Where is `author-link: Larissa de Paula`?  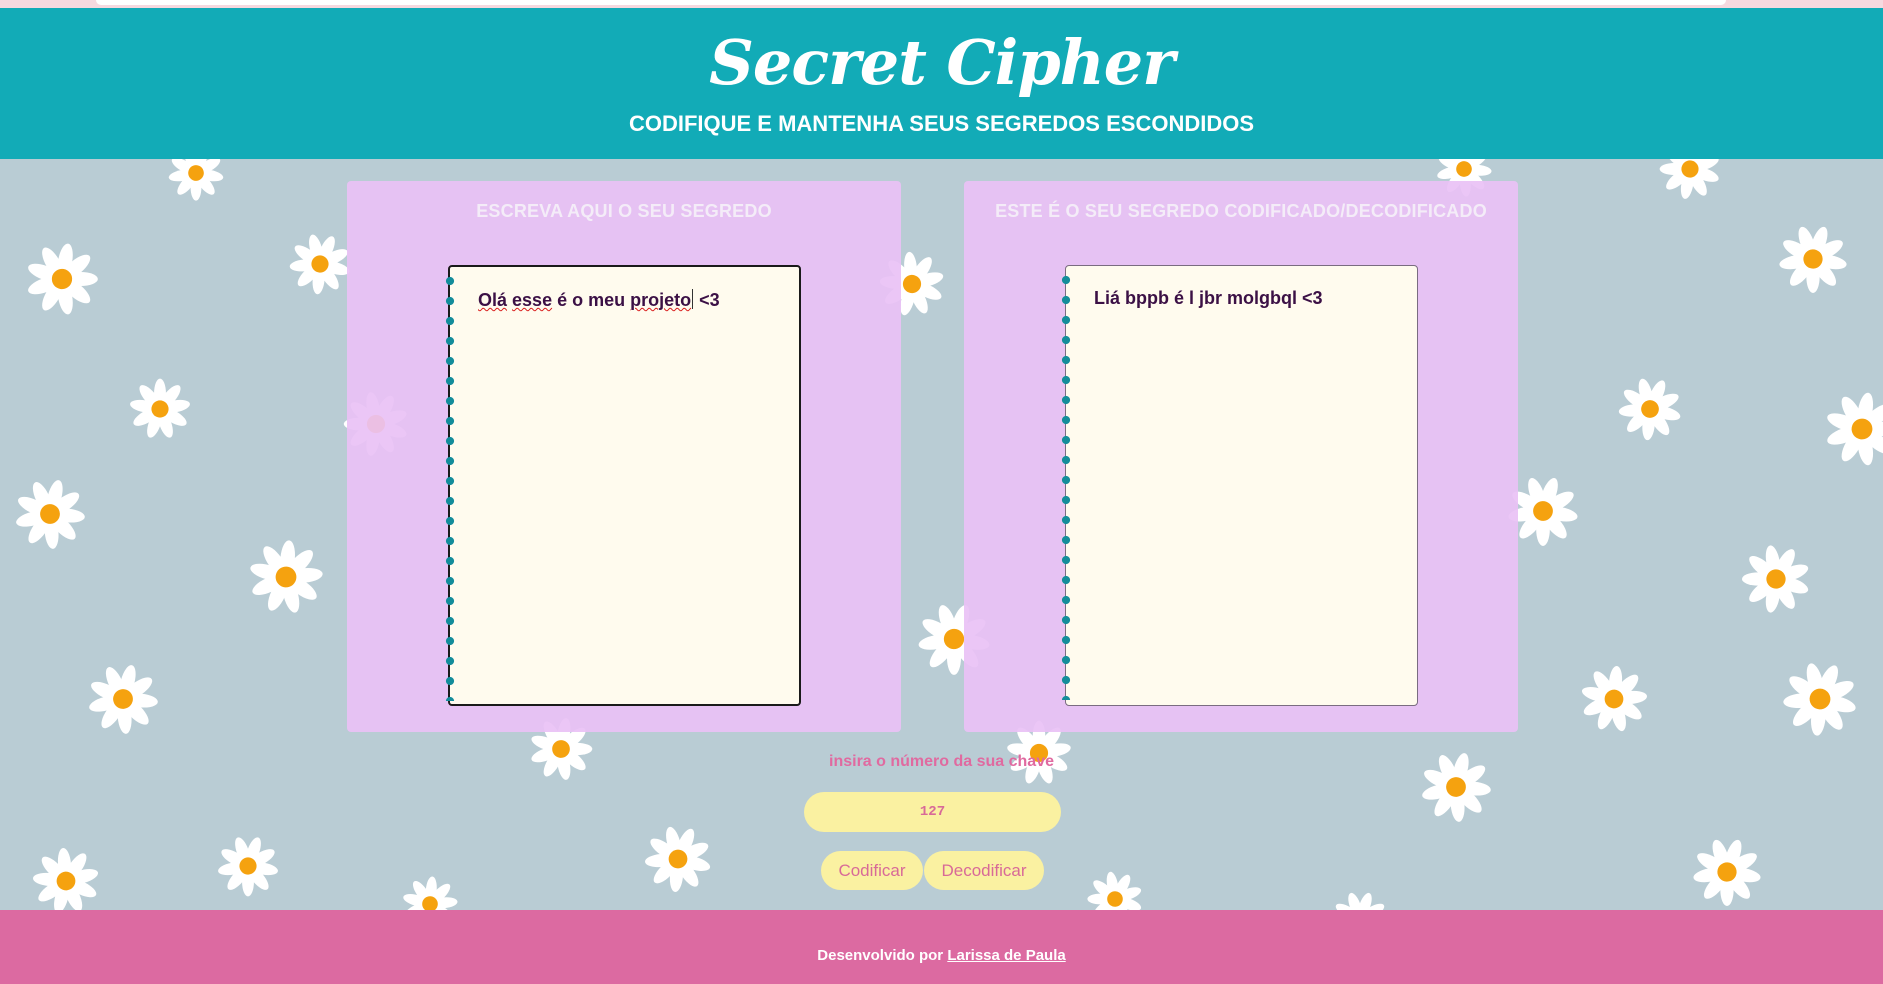 author-link: Larissa de Paula is located at coordinates (1006, 955).